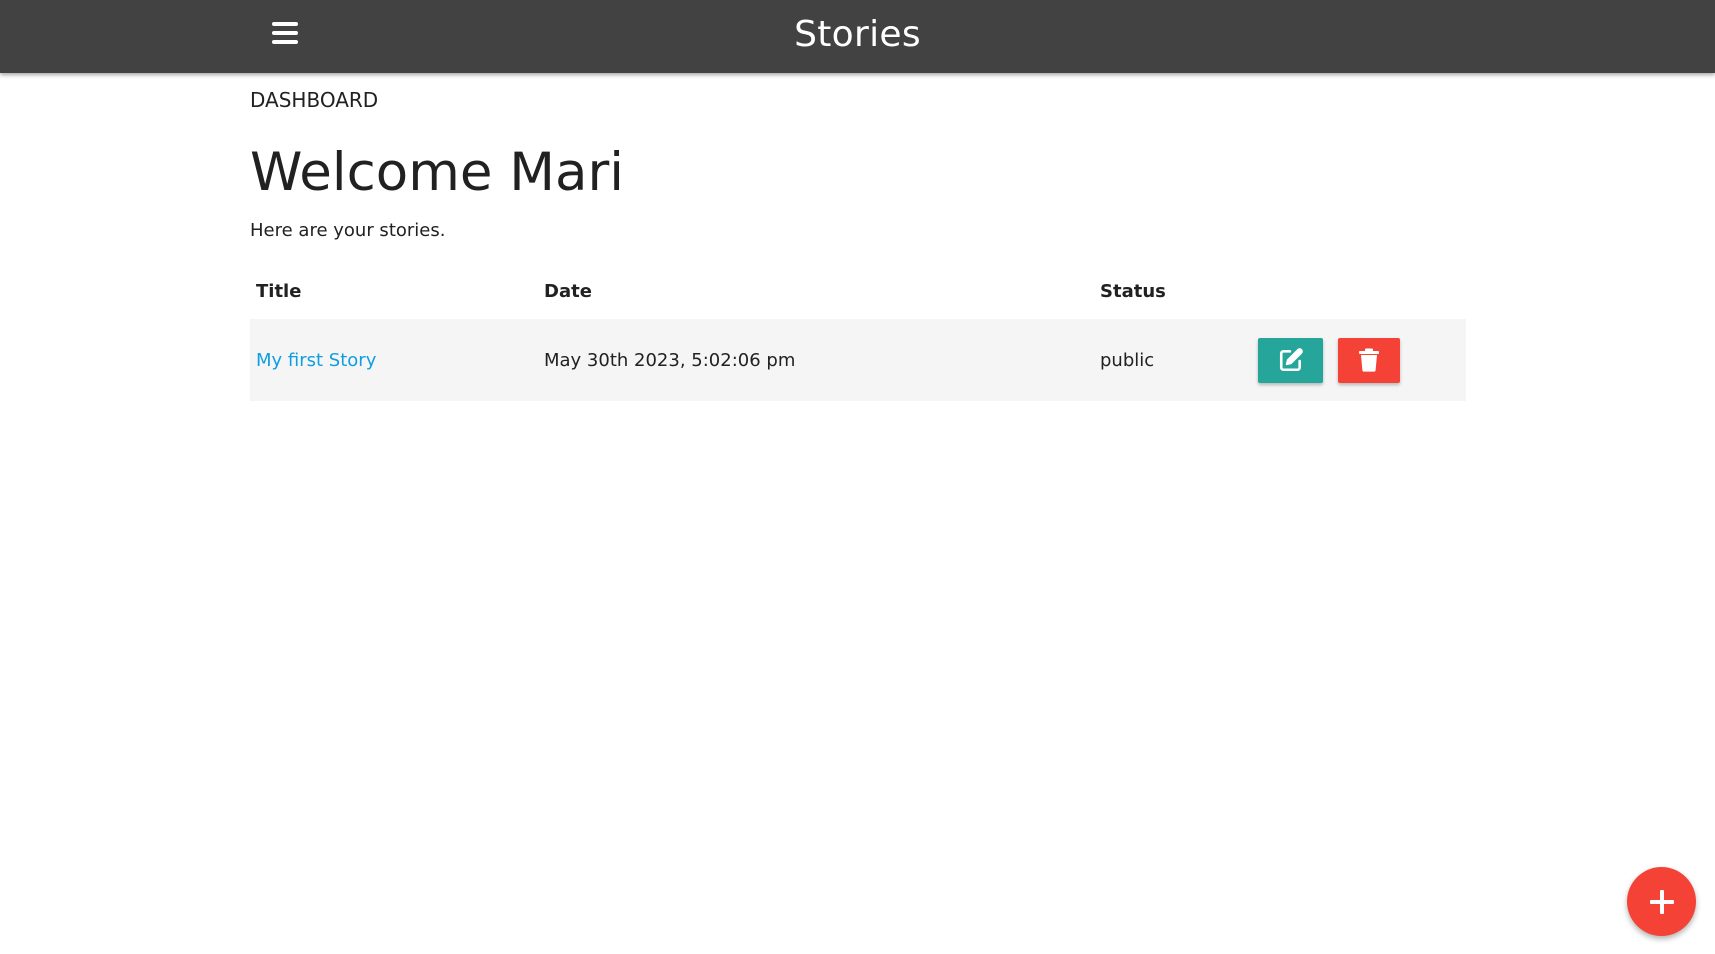 The image size is (1715, 954). I want to click on story-title-link: My first Story, so click(316, 360).